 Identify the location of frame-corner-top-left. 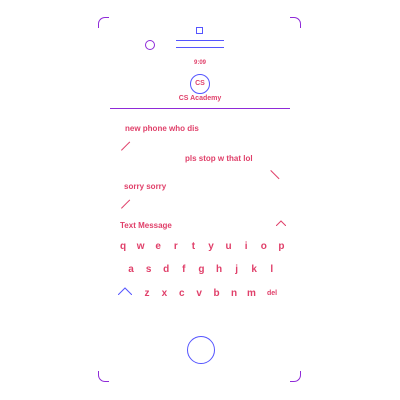
(103, 22).